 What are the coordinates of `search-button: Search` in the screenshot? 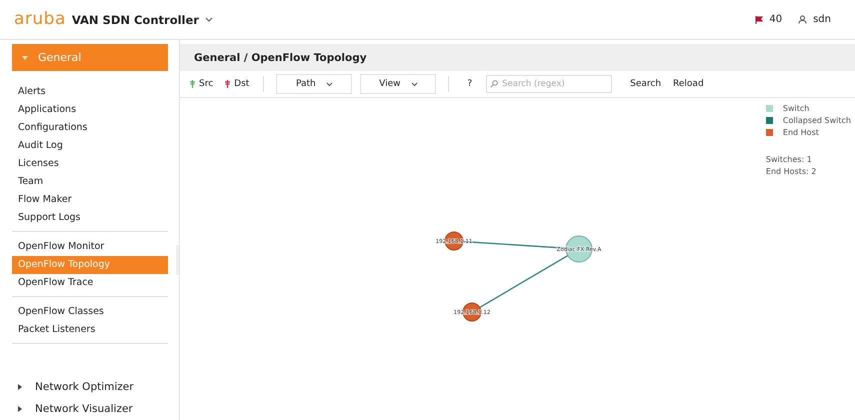 It's located at (646, 84).